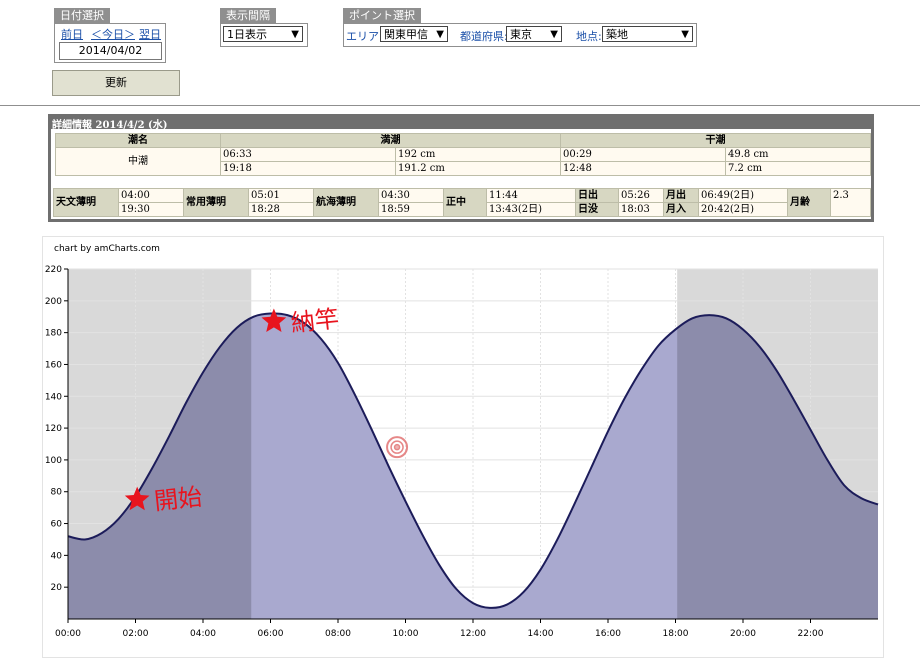  What do you see at coordinates (178, 499) in the screenshot?
I see `marker-label: 開始` at bounding box center [178, 499].